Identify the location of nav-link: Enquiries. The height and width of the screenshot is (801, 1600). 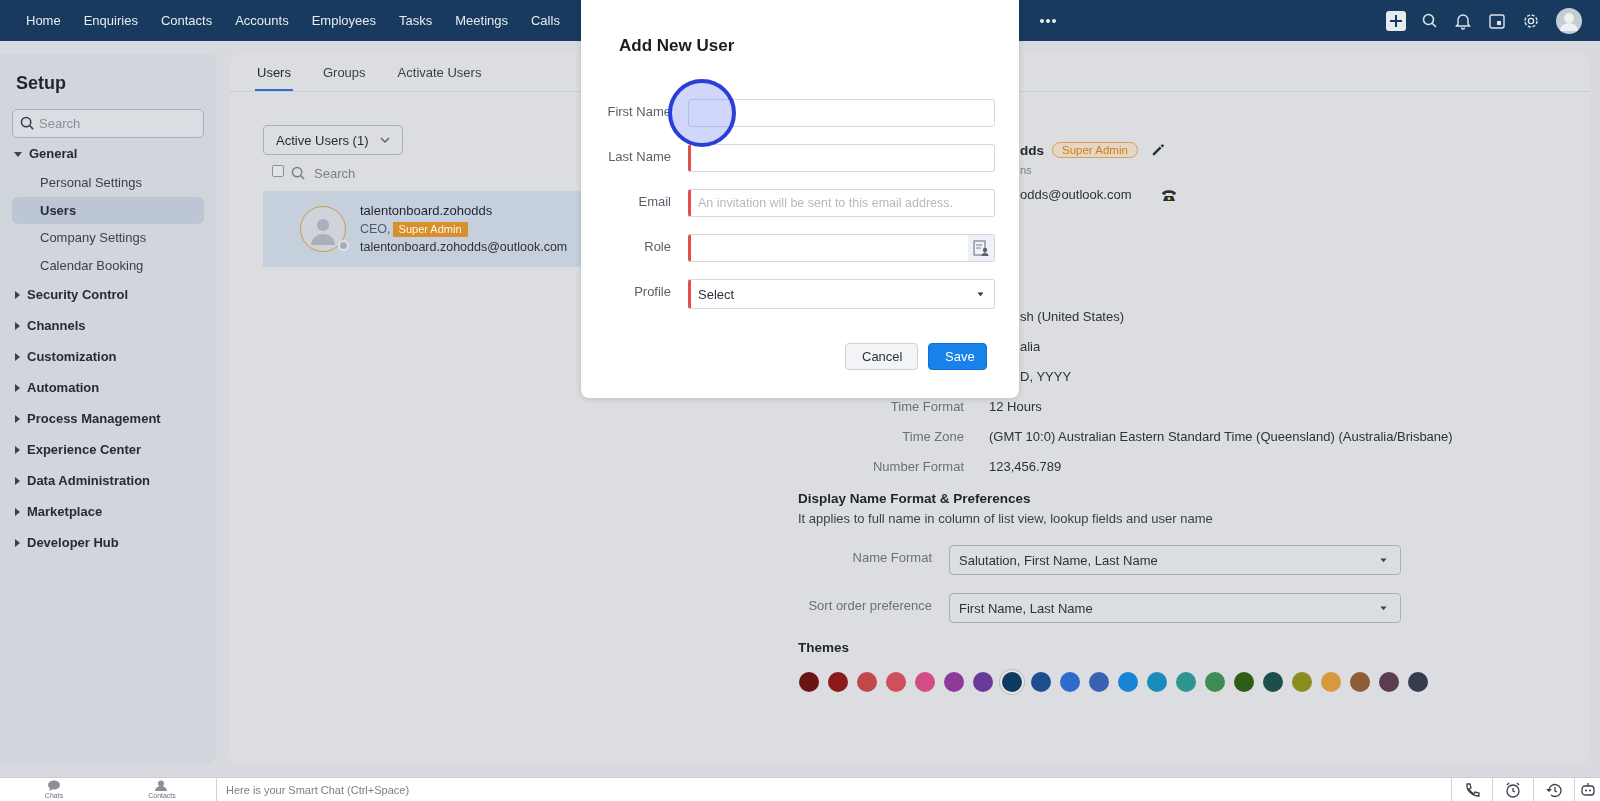
(110, 20).